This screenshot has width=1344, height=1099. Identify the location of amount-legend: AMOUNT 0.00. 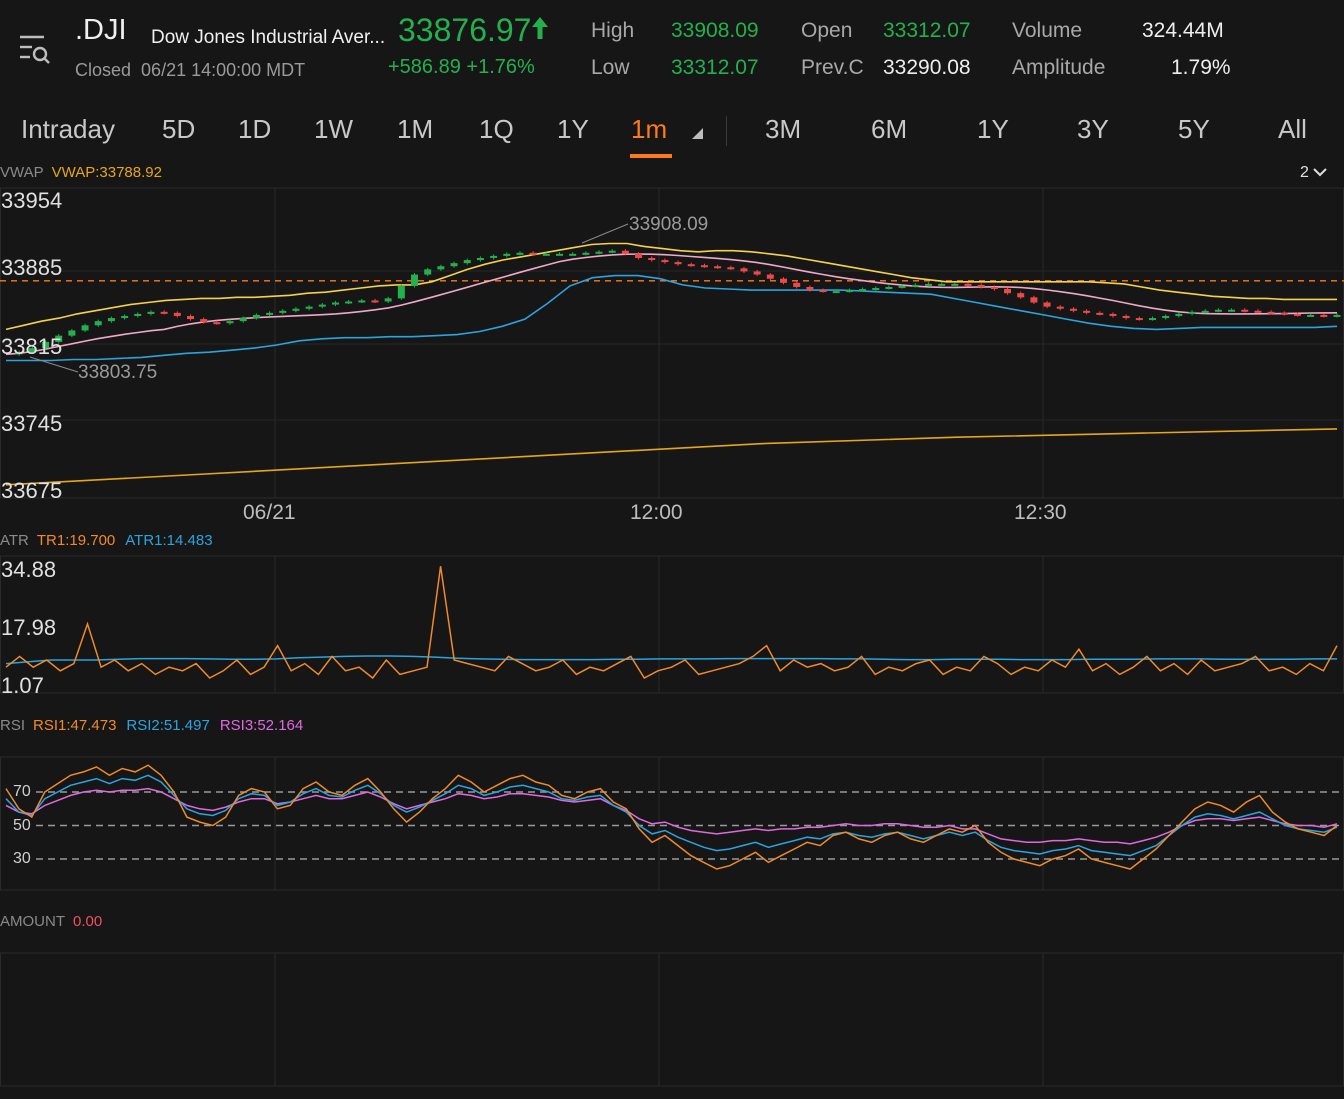
(51, 921).